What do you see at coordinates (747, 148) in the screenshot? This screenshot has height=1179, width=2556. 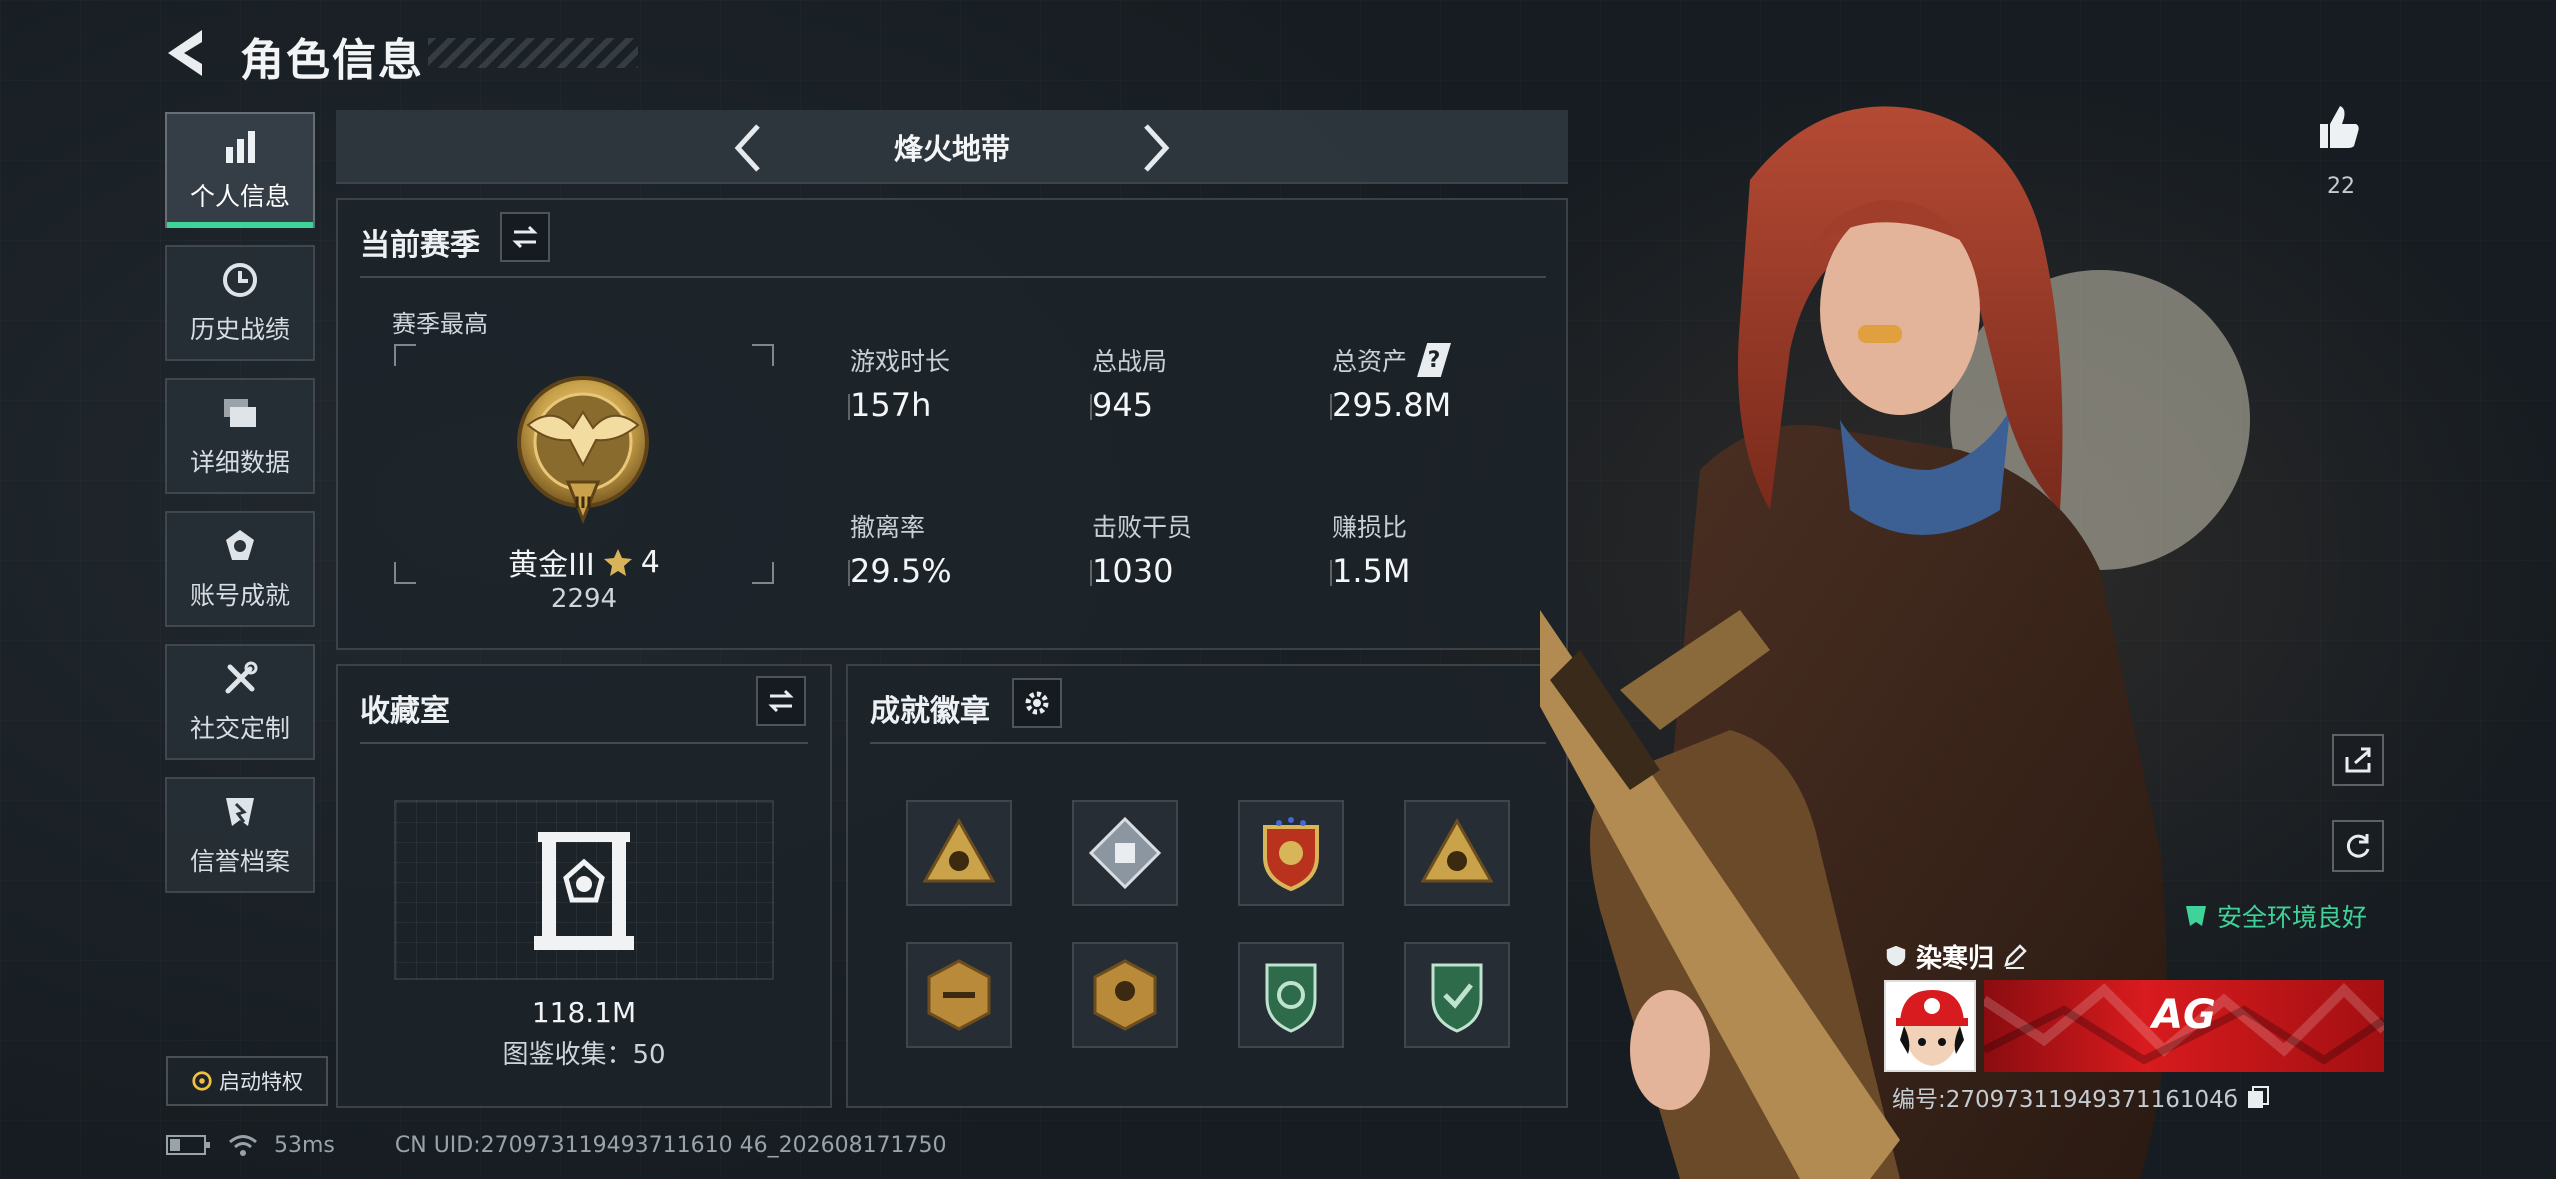 I see `chevron-left-icon` at bounding box center [747, 148].